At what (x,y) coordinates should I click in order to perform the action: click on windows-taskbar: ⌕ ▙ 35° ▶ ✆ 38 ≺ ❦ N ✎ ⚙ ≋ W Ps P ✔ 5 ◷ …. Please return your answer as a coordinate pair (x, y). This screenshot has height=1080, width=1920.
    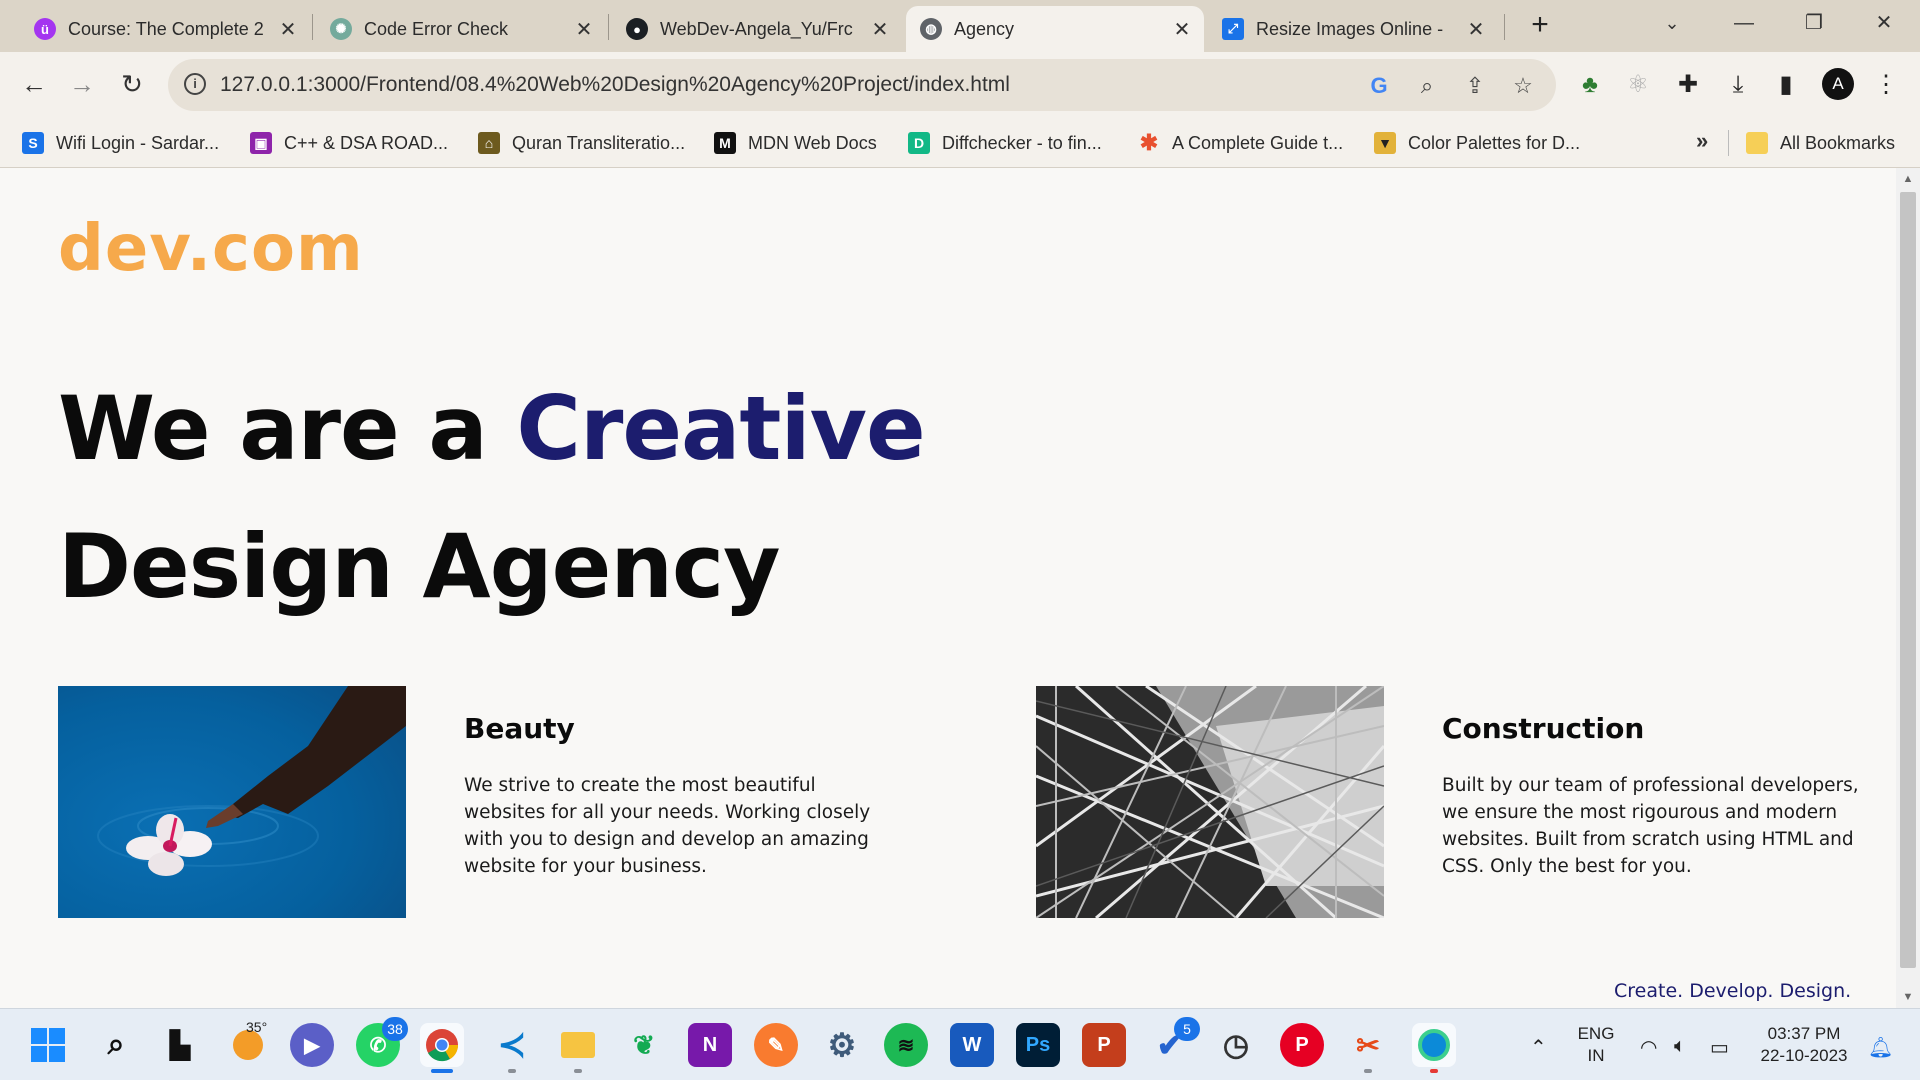
    Looking at the image, I should click on (960, 1044).